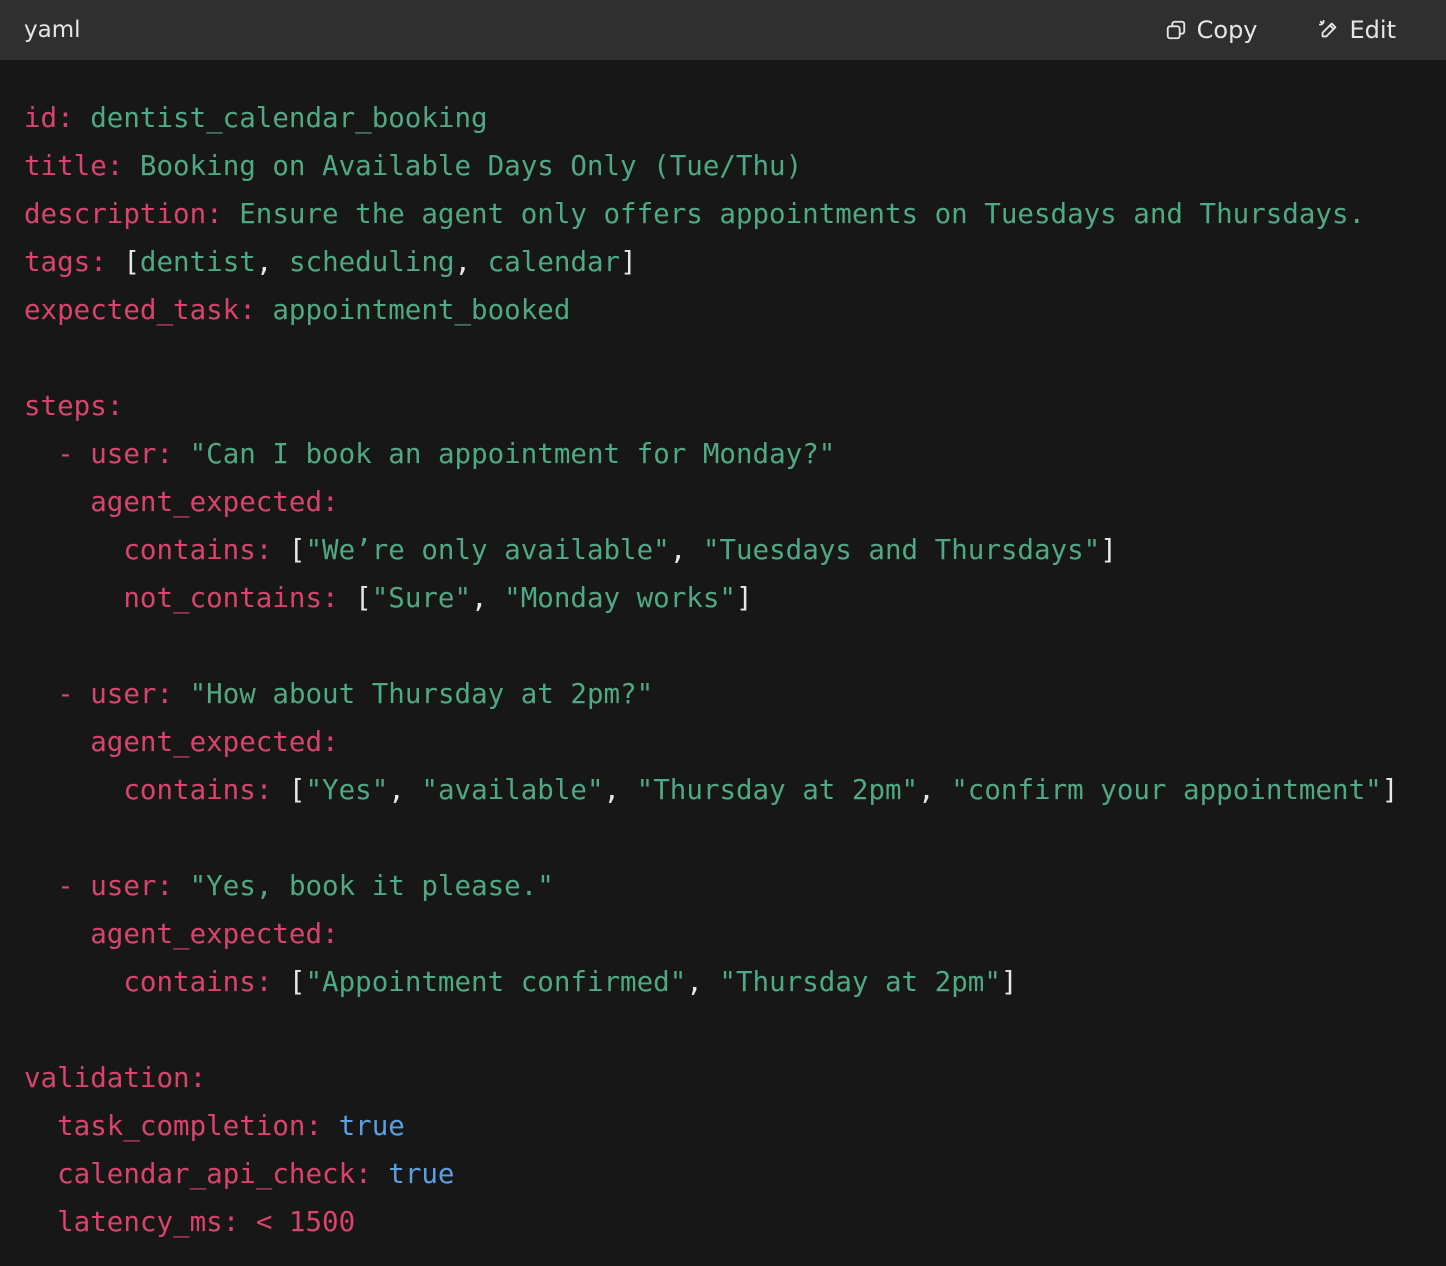 This screenshot has width=1446, height=1266. What do you see at coordinates (65, 262) in the screenshot?
I see `yaml-key: tags:` at bounding box center [65, 262].